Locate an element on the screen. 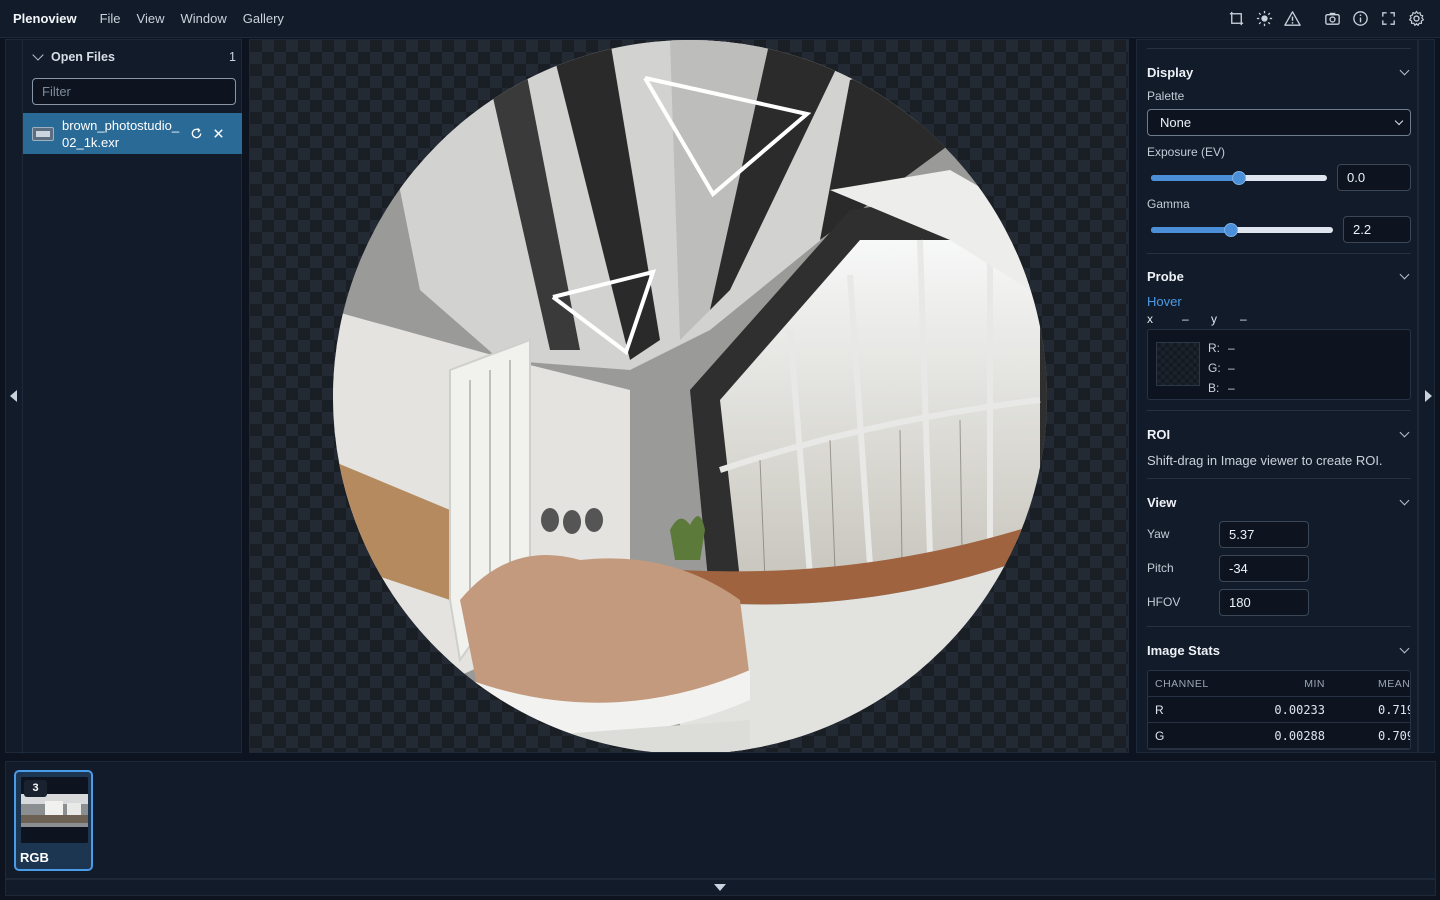 The height and width of the screenshot is (900, 1440). close-icon is located at coordinates (218, 133).